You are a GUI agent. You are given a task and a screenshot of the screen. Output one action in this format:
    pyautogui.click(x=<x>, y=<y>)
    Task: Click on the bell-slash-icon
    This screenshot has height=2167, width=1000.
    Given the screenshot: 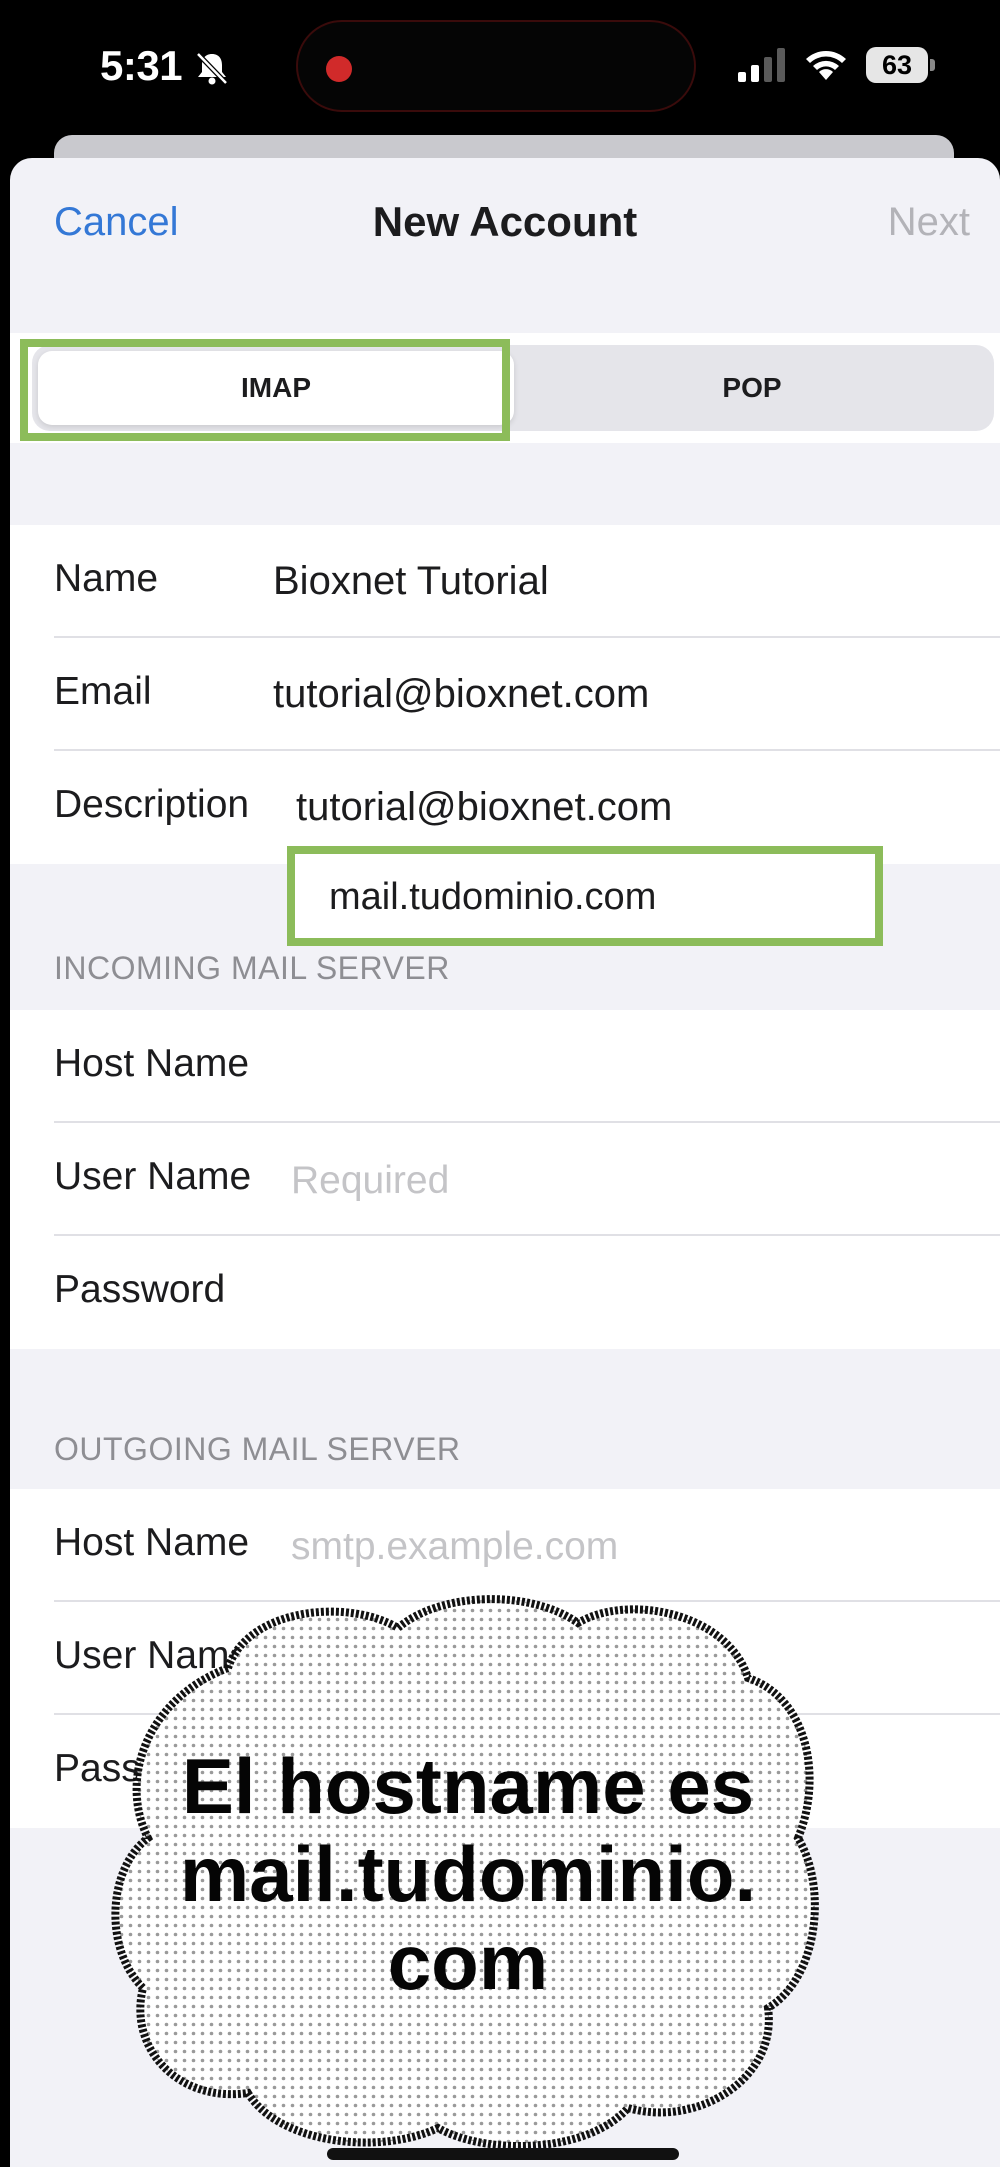 What is the action you would take?
    pyautogui.click(x=212, y=68)
    